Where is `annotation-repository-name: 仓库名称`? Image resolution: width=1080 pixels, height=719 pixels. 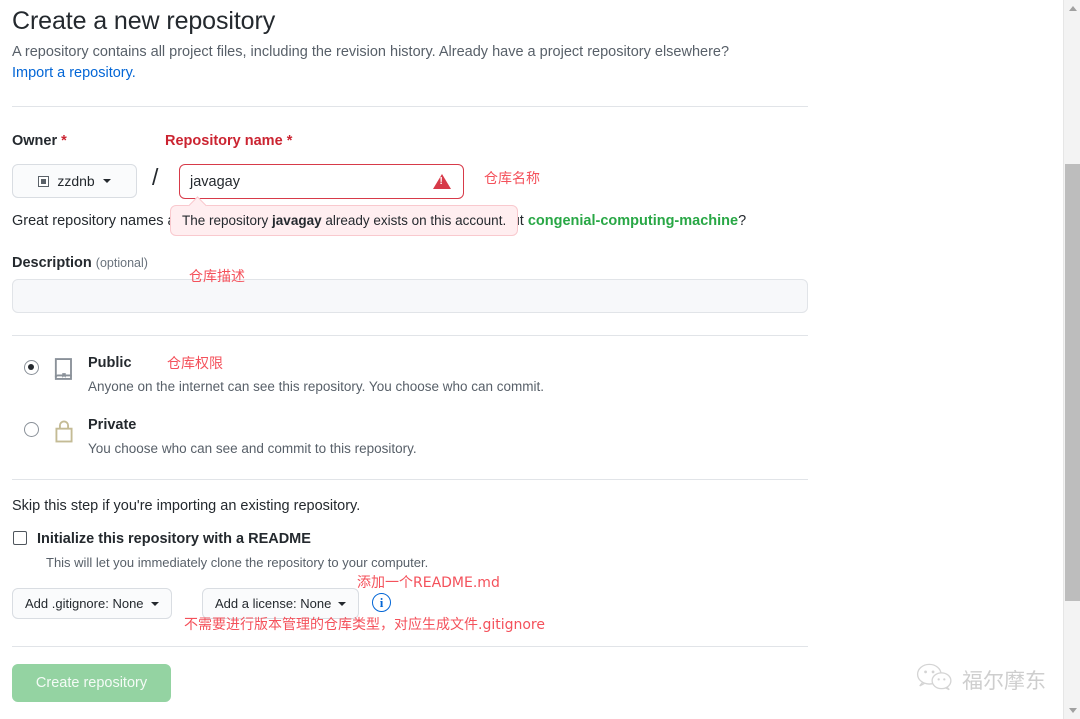 annotation-repository-name: 仓库名称 is located at coordinates (512, 179).